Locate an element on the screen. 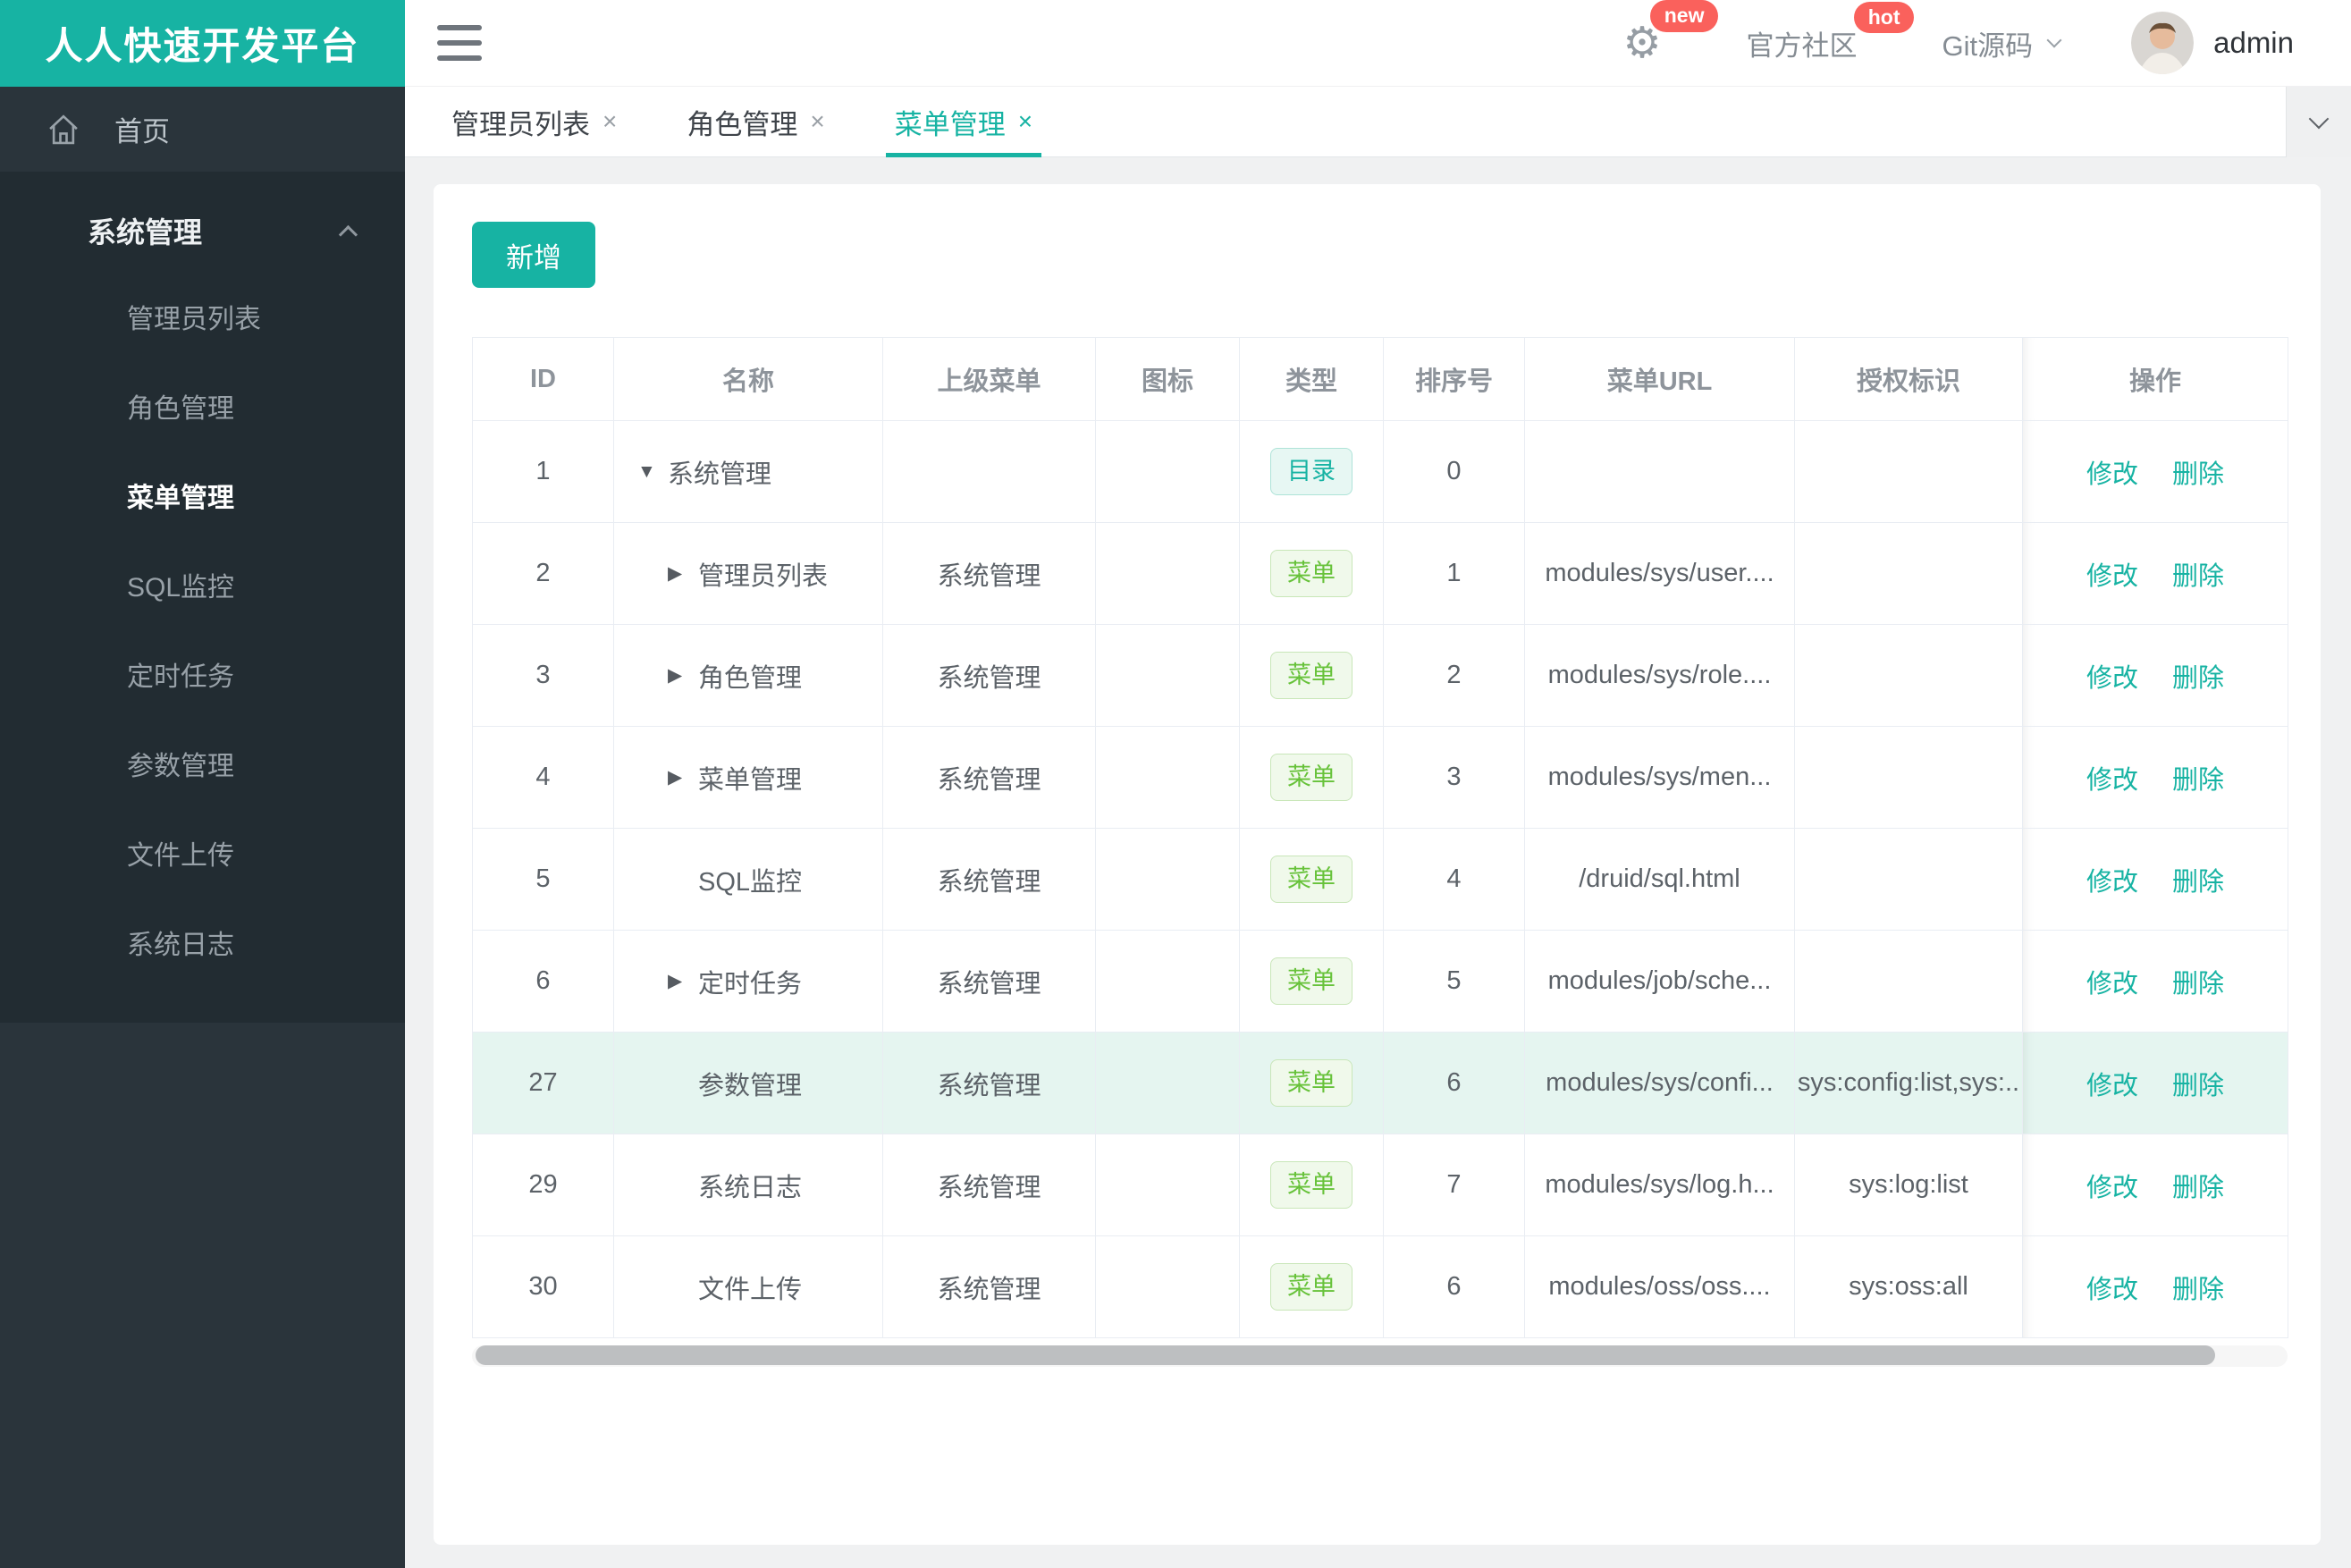 The height and width of the screenshot is (1568, 2351). horizontal-scrollbar is located at coordinates (1380, 1356).